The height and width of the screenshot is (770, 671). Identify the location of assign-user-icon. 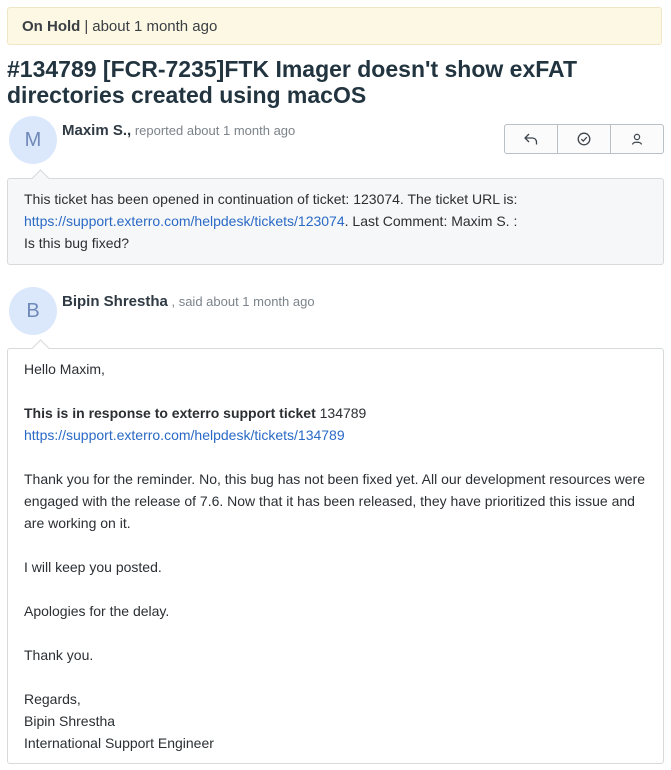
(637, 139).